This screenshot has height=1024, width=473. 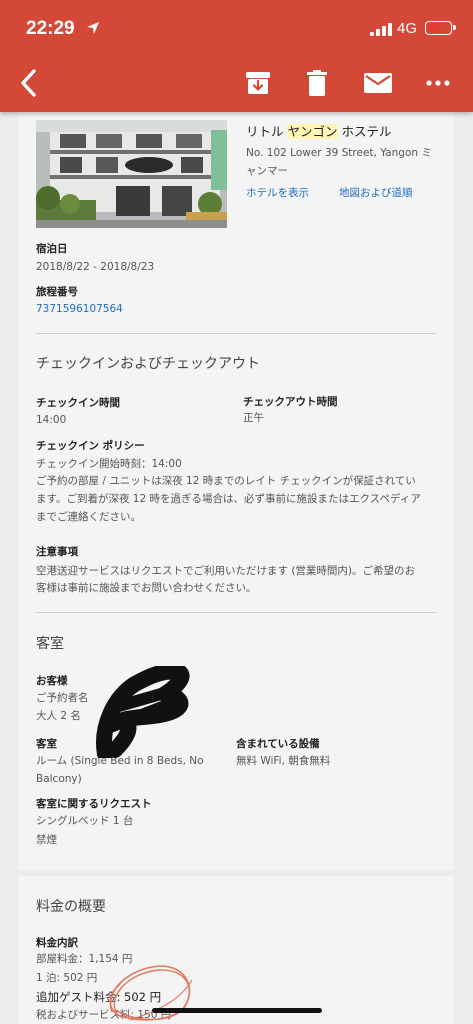 I want to click on checkout-time-label: チェックアウト時間, so click(x=290, y=402).